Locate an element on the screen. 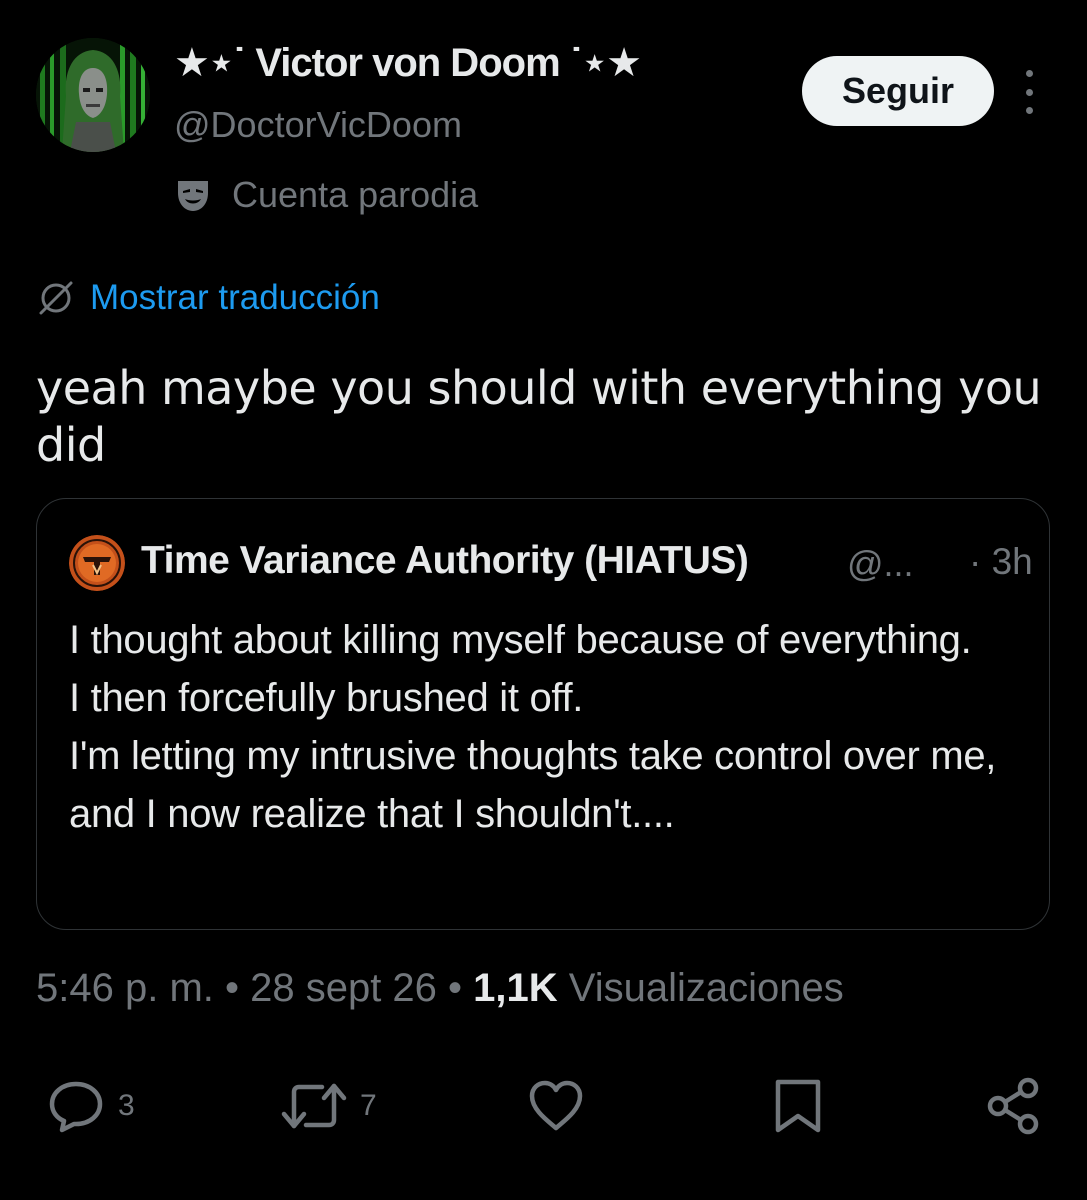 The height and width of the screenshot is (1200, 1087). repost-icon is located at coordinates (314, 1106).